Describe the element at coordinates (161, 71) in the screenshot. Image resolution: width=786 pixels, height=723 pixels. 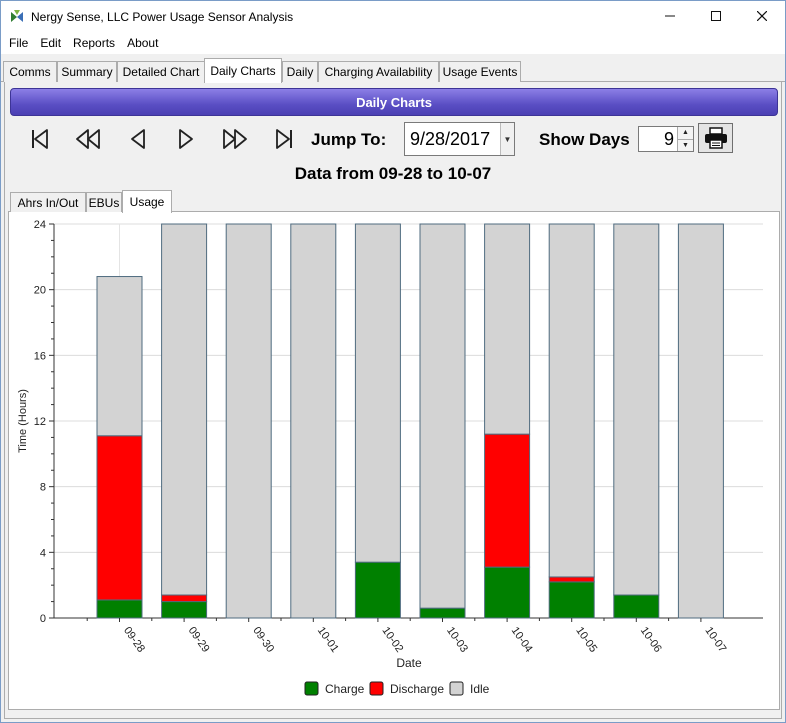
I see `tab-detailed-chart: Detailed Chart` at that location.